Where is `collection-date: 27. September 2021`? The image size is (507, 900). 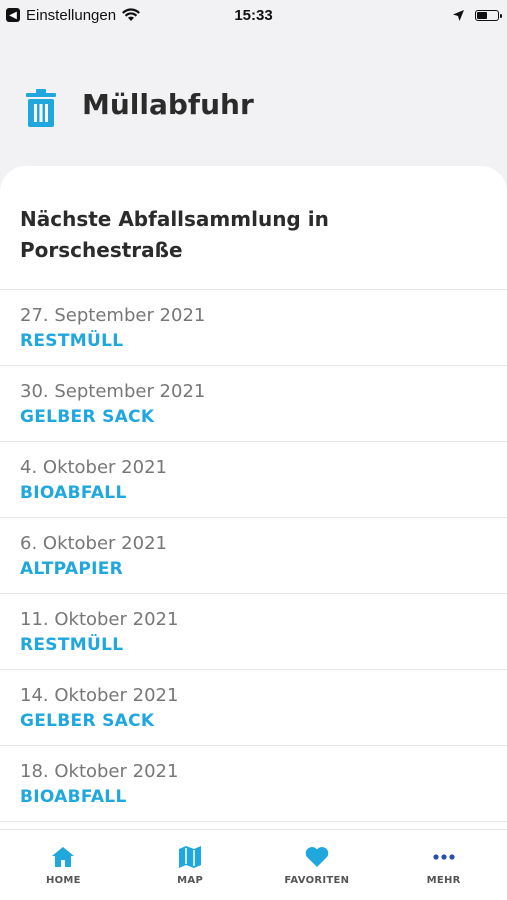 collection-date: 27. September 2021 is located at coordinates (113, 315).